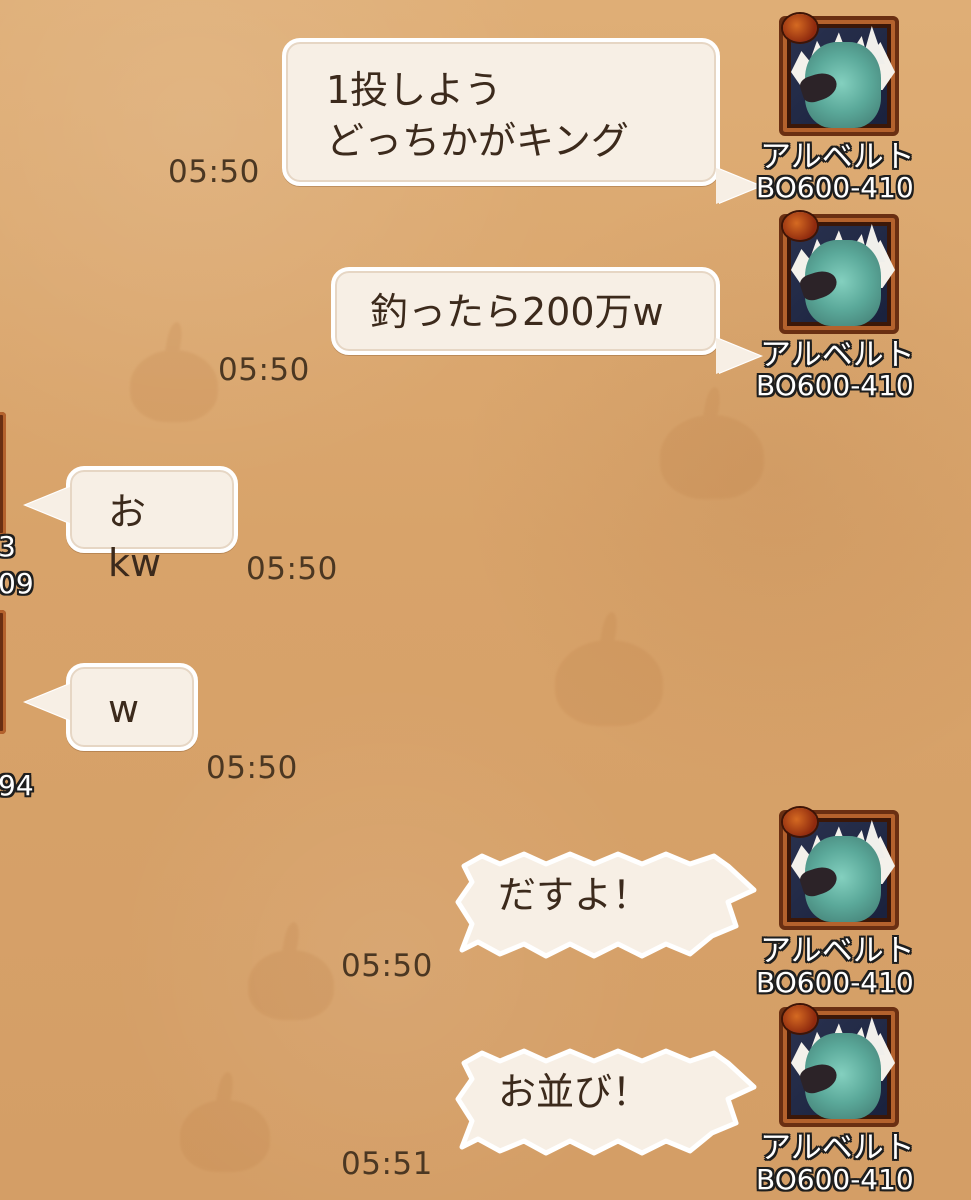 Image resolution: width=971 pixels, height=1200 pixels. Describe the element at coordinates (135, 538) in the screenshot. I see `message-text: おkw` at that location.